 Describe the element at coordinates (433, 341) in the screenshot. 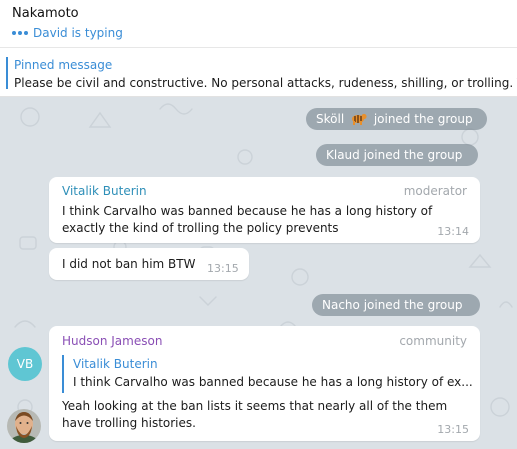

I see `sender-role-badge: community` at that location.